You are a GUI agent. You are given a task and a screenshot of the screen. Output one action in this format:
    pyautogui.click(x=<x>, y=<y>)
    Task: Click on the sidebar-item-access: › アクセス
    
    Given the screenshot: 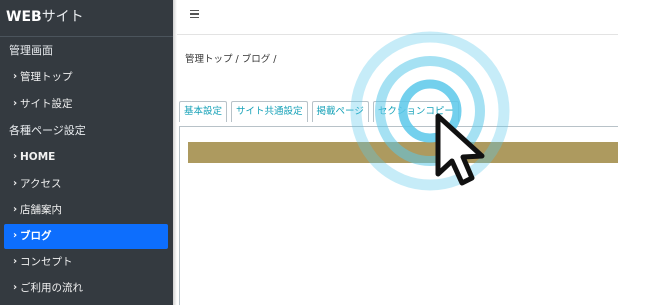 What is the action you would take?
    pyautogui.click(x=86, y=184)
    